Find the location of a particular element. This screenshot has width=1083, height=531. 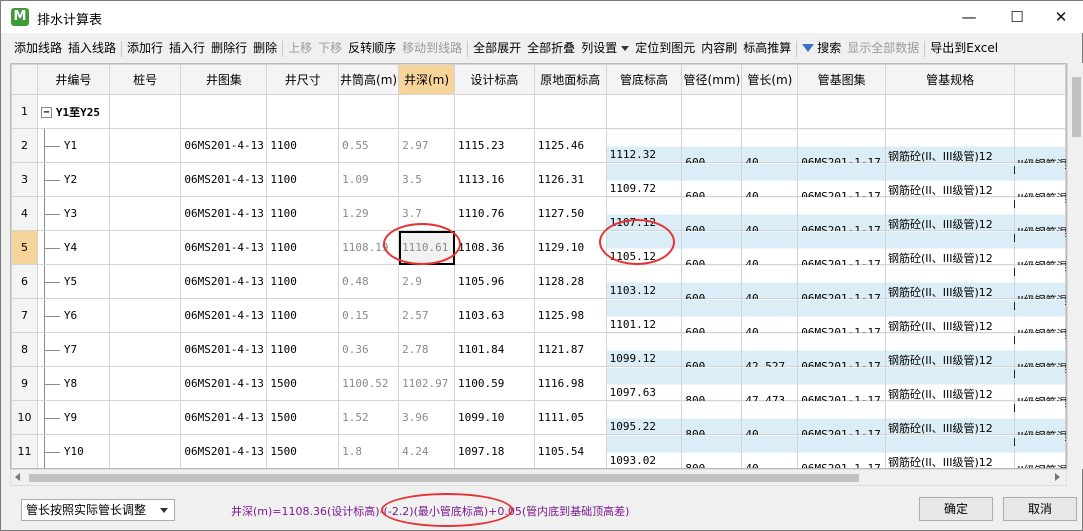

horizontal-scrollbar is located at coordinates (538, 477).